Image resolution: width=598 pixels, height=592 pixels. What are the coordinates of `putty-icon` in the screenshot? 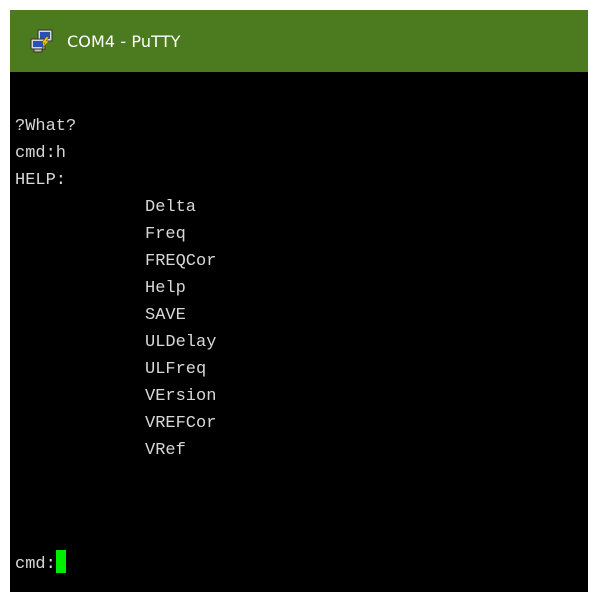 It's located at (41, 41).